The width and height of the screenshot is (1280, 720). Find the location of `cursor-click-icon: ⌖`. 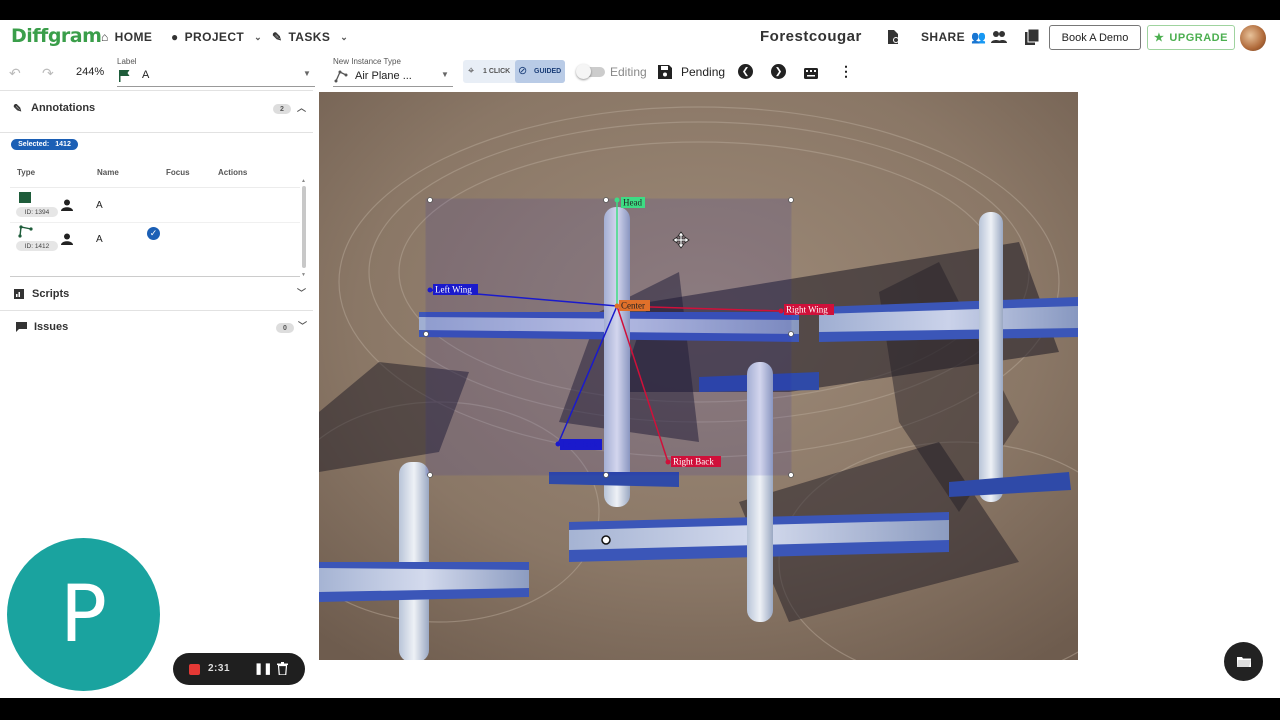

cursor-click-icon: ⌖ is located at coordinates (471, 71).